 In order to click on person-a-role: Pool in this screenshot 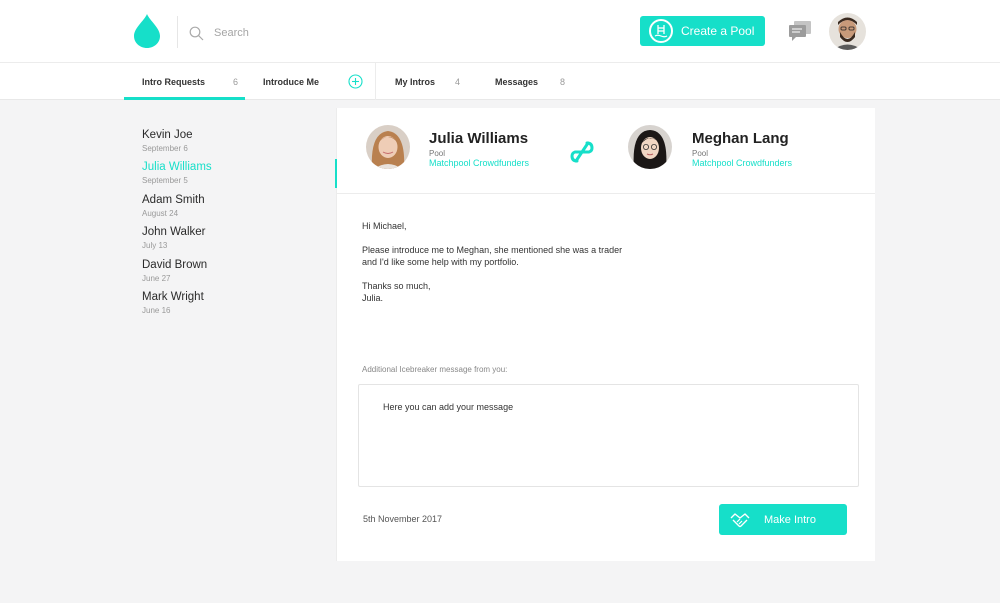, I will do `click(437, 153)`.